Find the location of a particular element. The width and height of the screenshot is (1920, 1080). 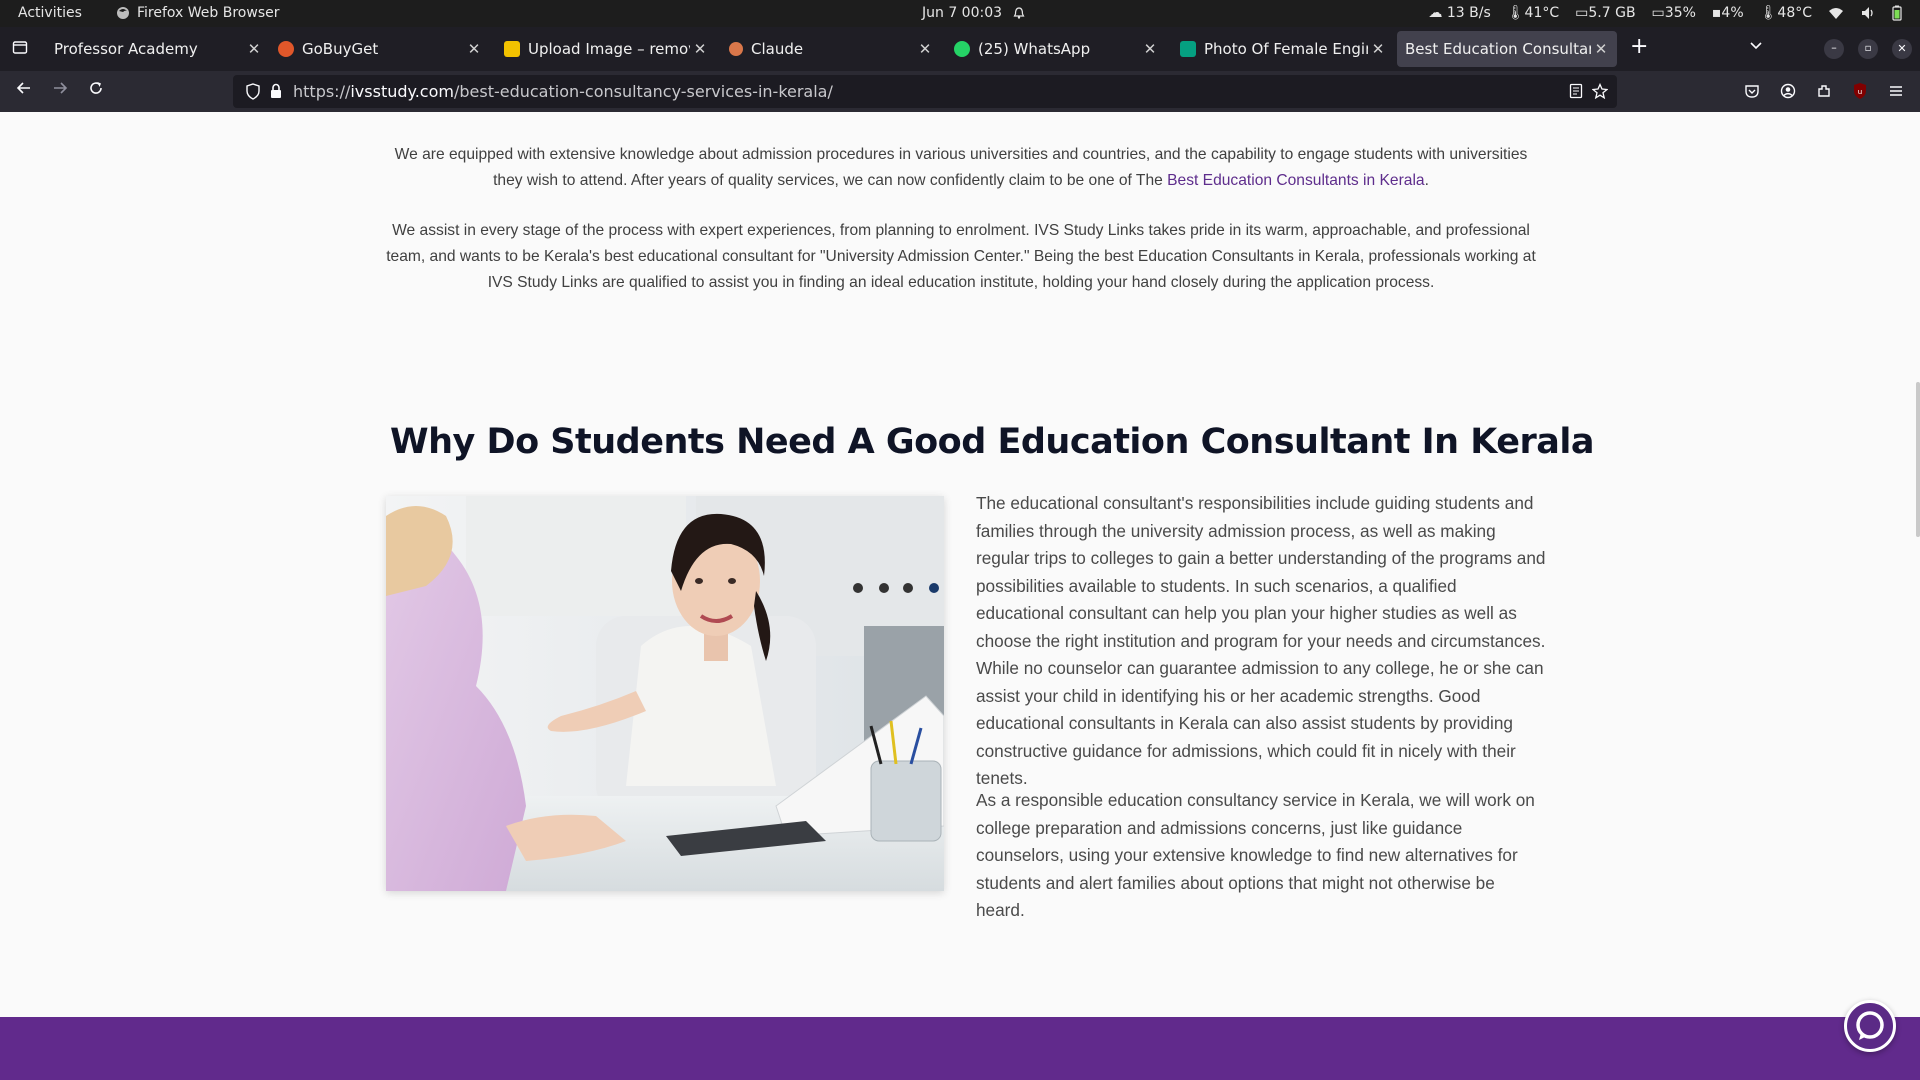

reload-button is located at coordinates (96, 92).